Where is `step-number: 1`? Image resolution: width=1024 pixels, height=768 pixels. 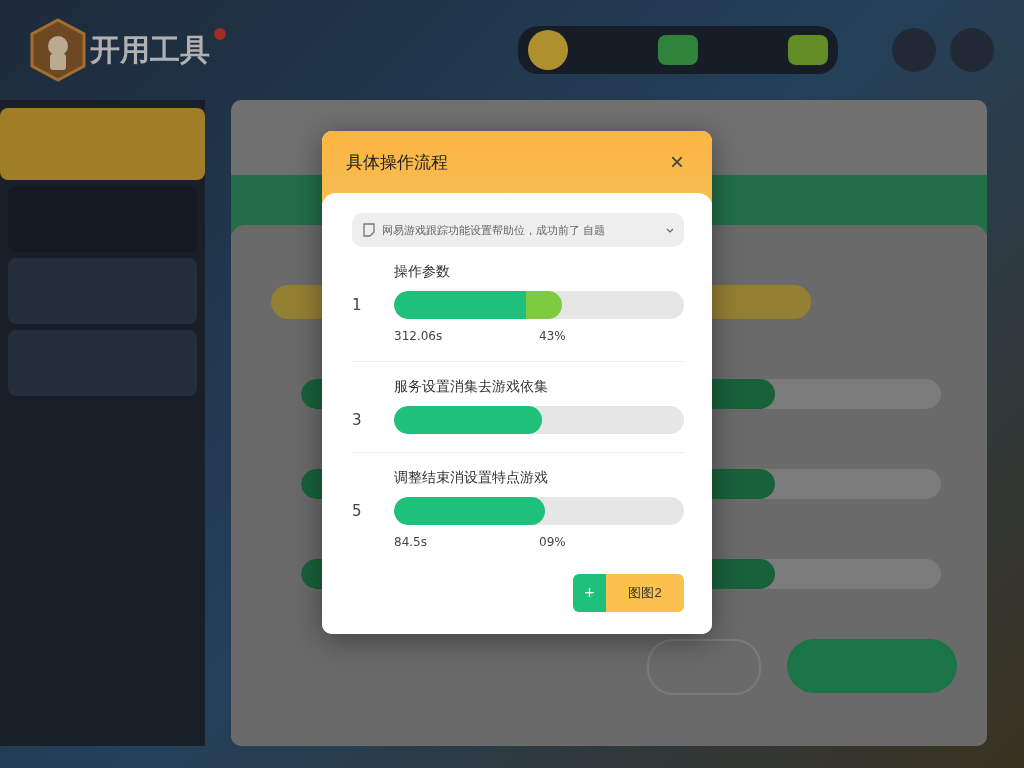
step-number: 1 is located at coordinates (357, 305).